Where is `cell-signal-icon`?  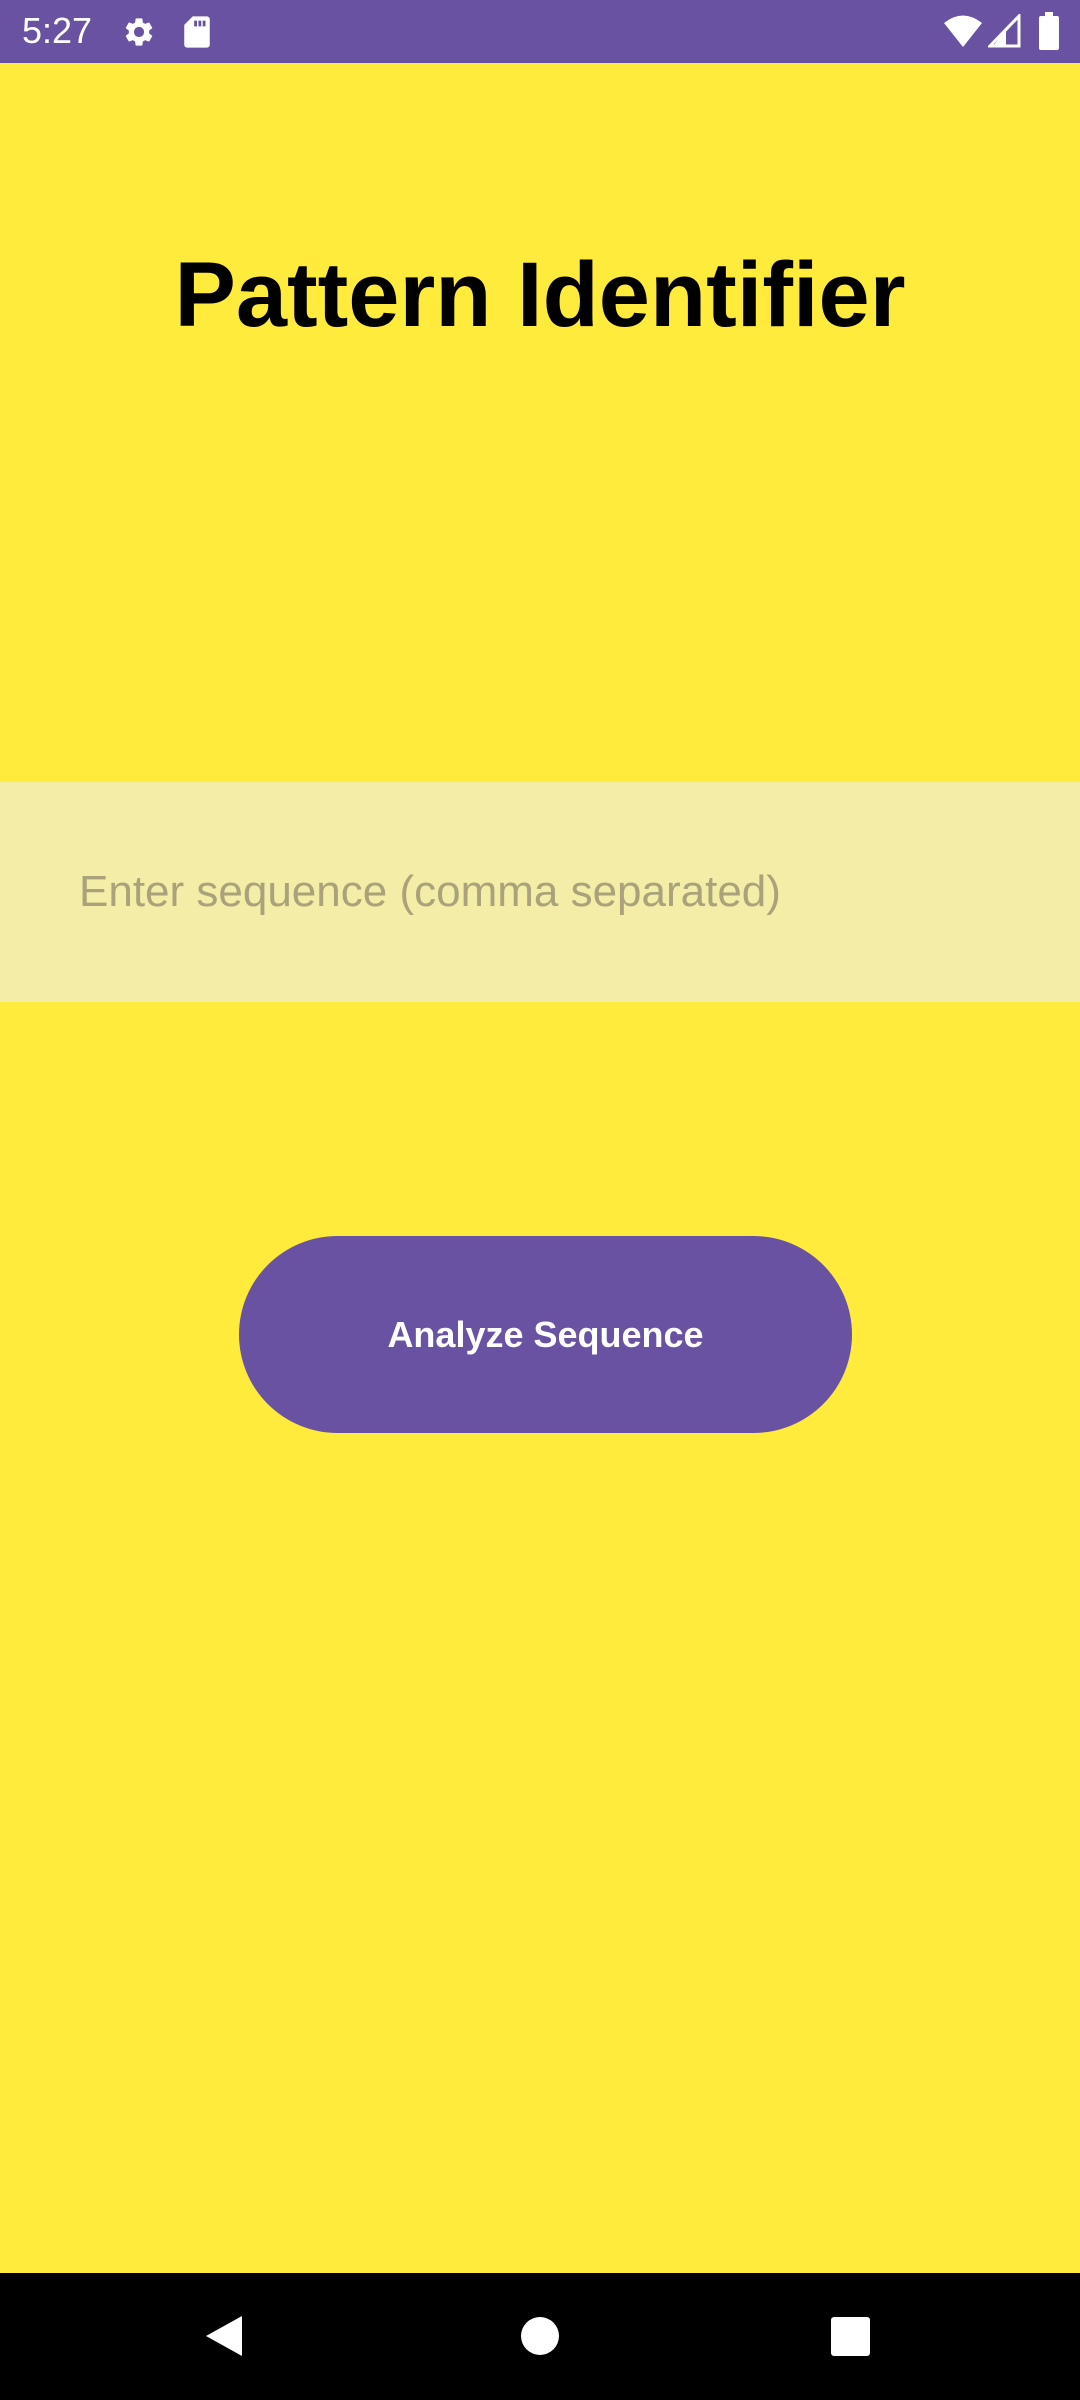
cell-signal-icon is located at coordinates (1004, 31).